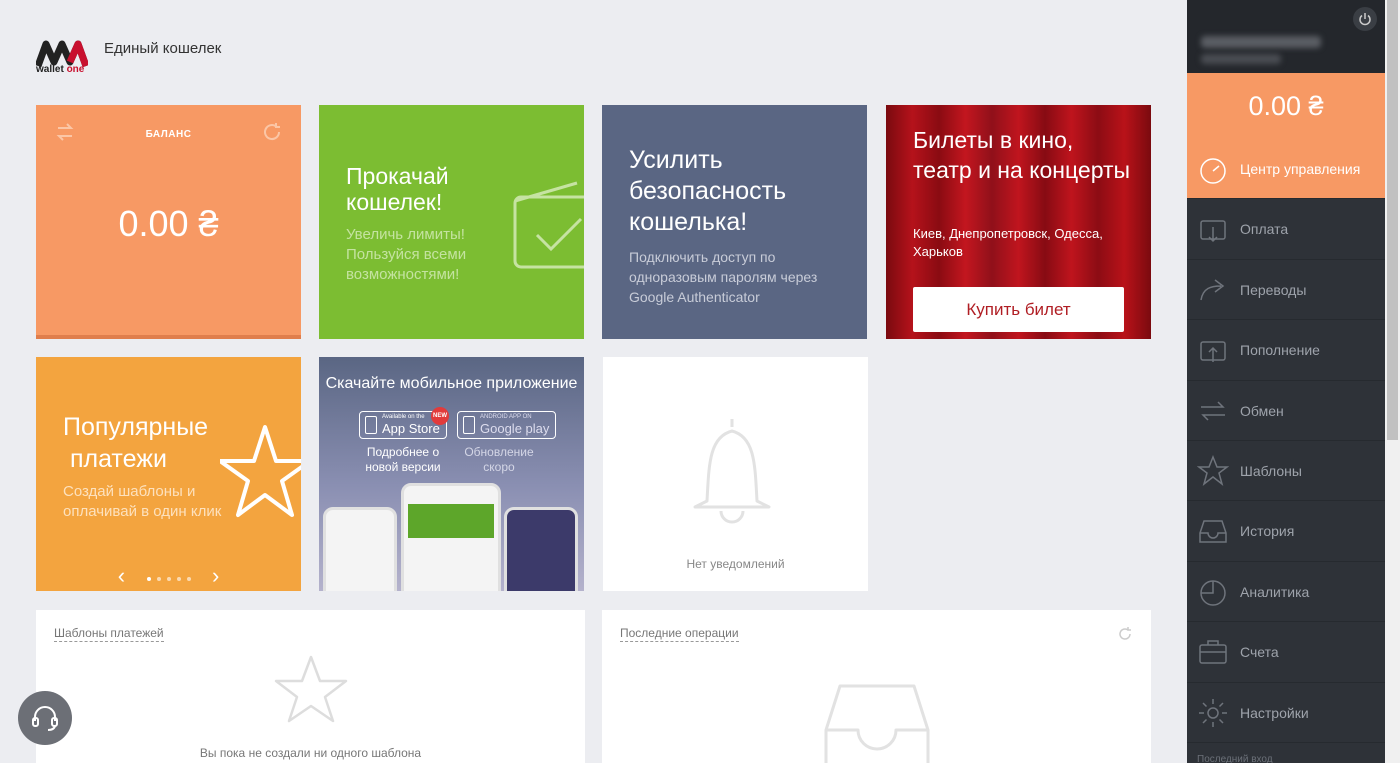 This screenshot has width=1400, height=763. I want to click on mobile-app-title: Скачайте мобильное приложение, so click(451, 383).